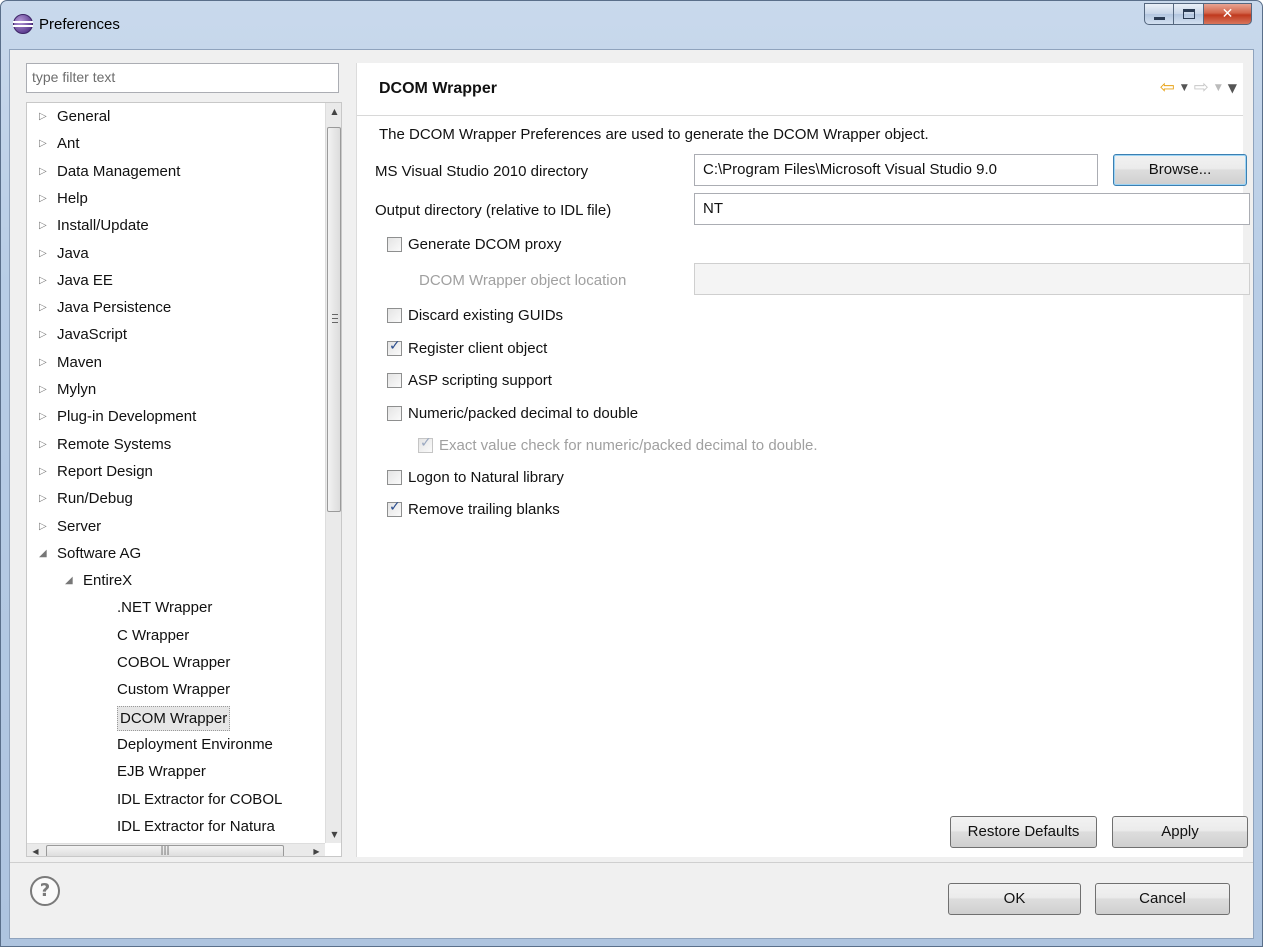 The height and width of the screenshot is (947, 1263). Describe the element at coordinates (99, 553) in the screenshot. I see `tree-item-label: Software AG` at that location.